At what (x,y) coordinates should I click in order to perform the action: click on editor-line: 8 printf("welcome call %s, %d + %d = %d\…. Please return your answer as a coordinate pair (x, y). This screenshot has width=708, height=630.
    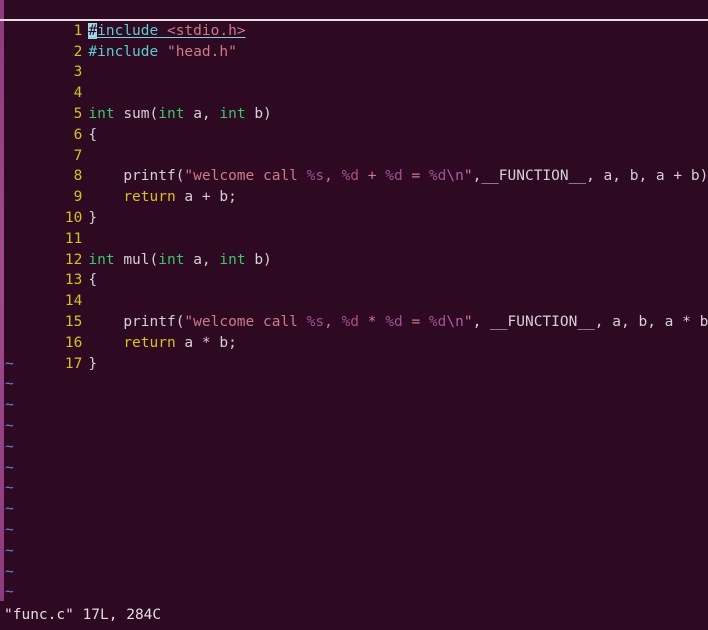
    Looking at the image, I should click on (354, 165).